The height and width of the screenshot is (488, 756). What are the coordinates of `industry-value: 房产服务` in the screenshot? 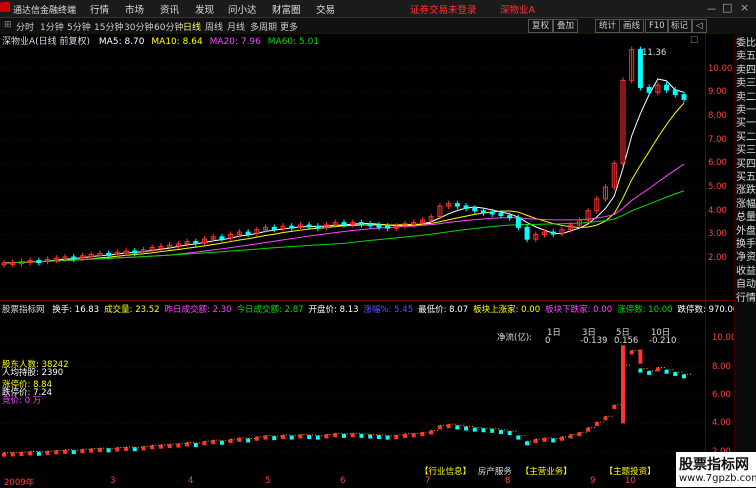 It's located at (494, 472).